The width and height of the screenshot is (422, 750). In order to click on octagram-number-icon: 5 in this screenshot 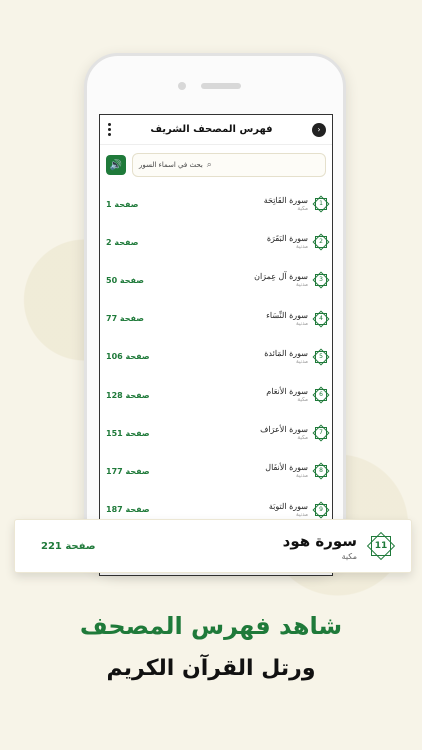, I will do `click(321, 357)`.